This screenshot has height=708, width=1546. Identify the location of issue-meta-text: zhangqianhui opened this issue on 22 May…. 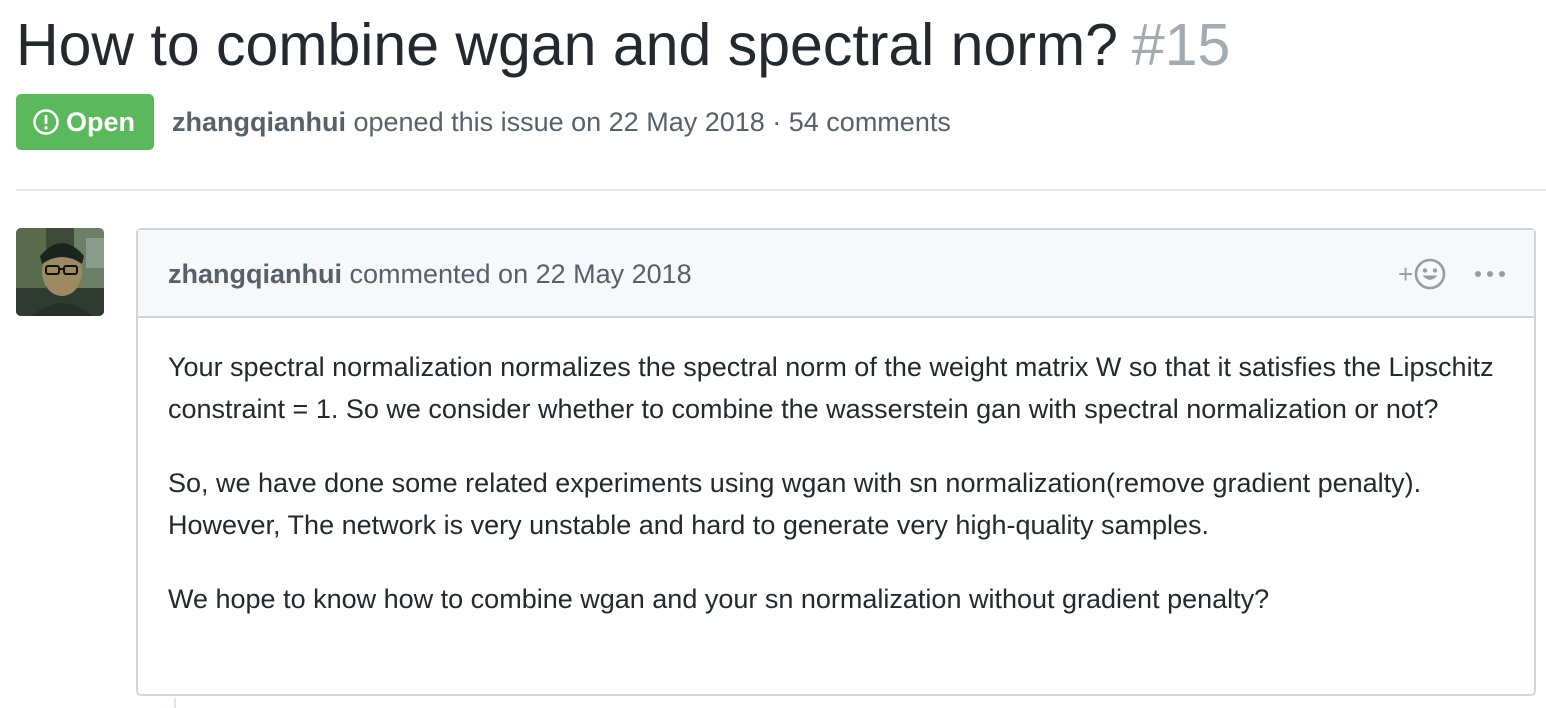
(561, 122).